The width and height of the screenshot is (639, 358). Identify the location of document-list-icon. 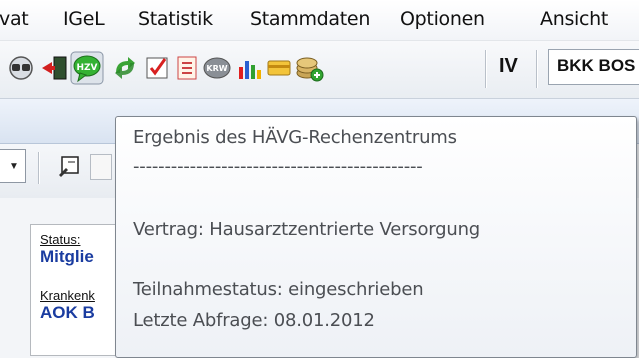
(187, 68).